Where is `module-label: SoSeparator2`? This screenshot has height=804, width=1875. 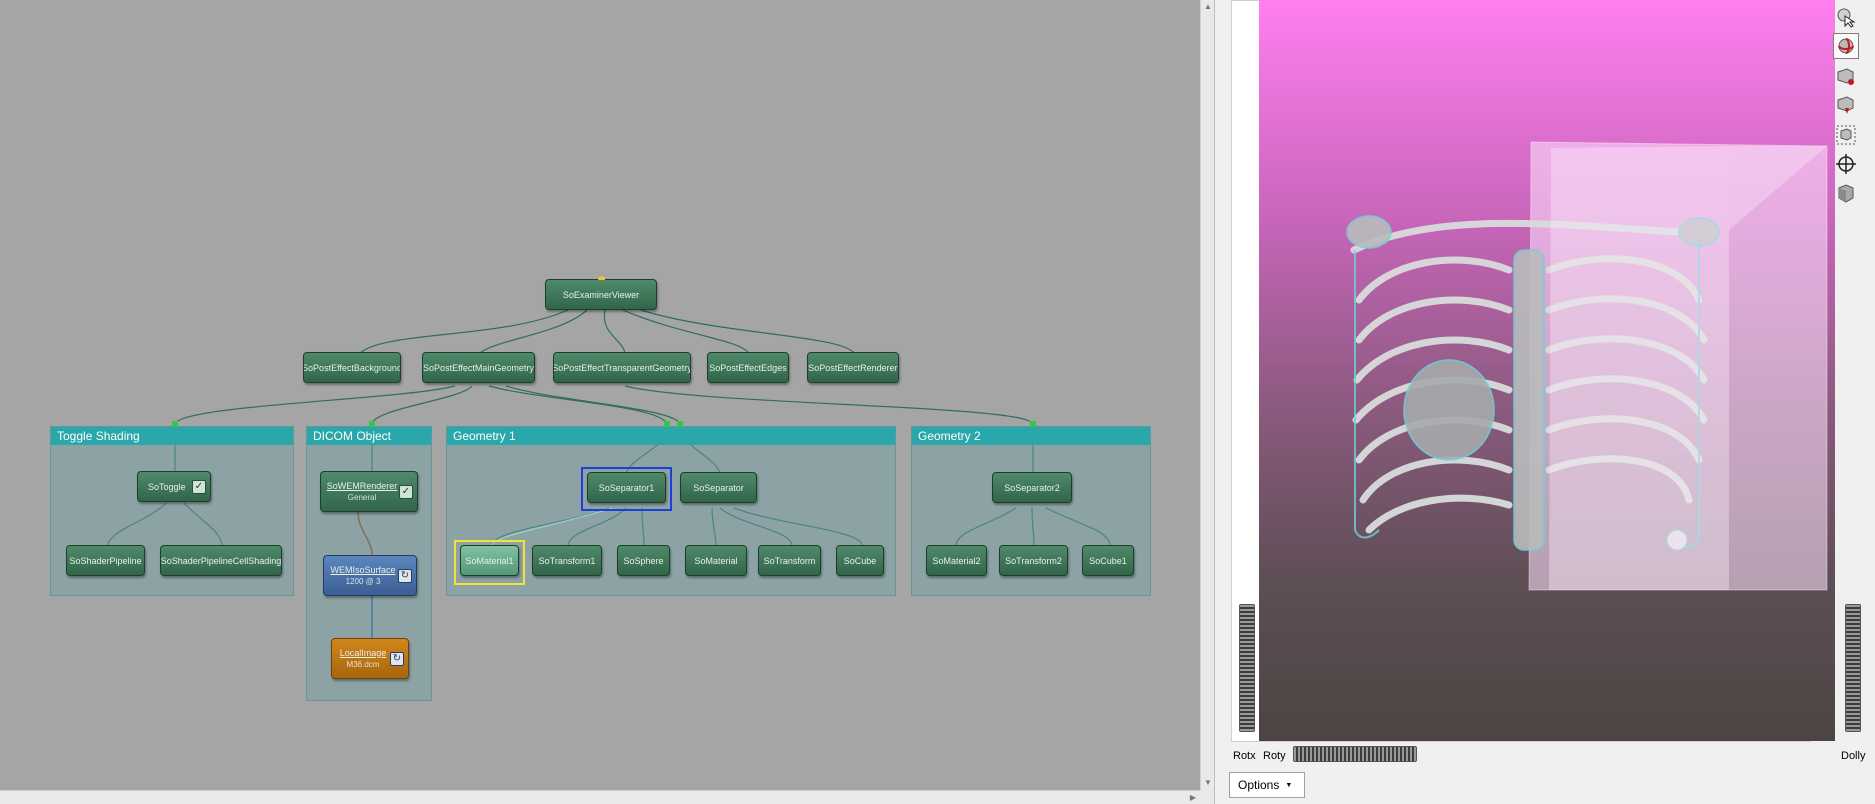 module-label: SoSeparator2 is located at coordinates (1032, 487).